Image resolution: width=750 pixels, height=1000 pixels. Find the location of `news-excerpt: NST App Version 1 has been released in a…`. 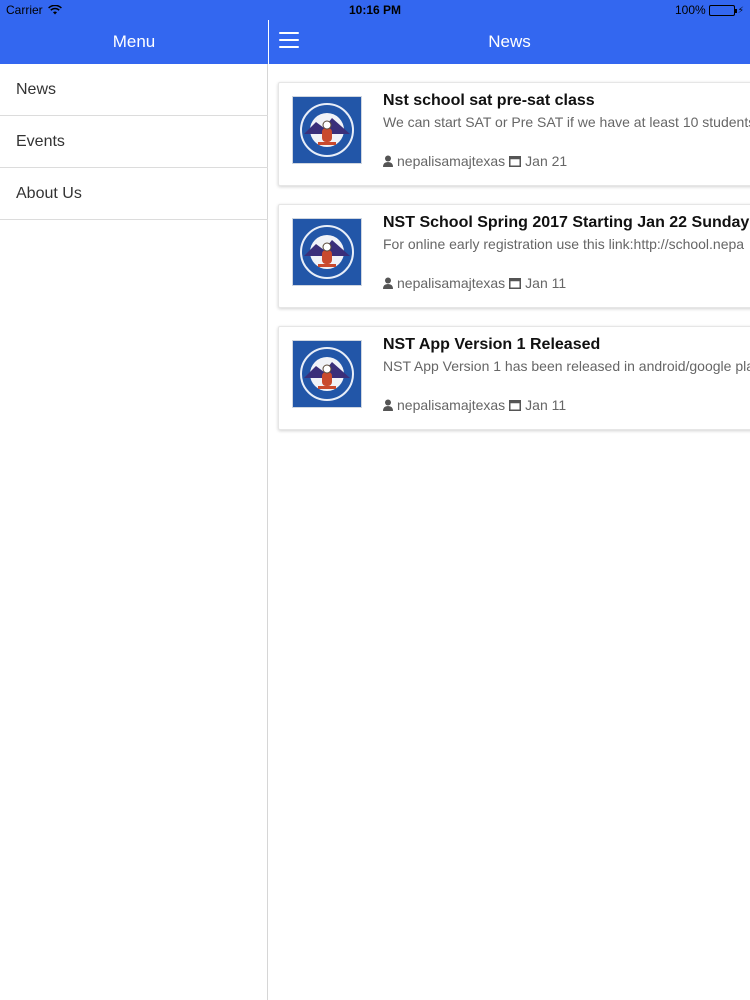

news-excerpt: NST App Version 1 has been released in a… is located at coordinates (566, 366).